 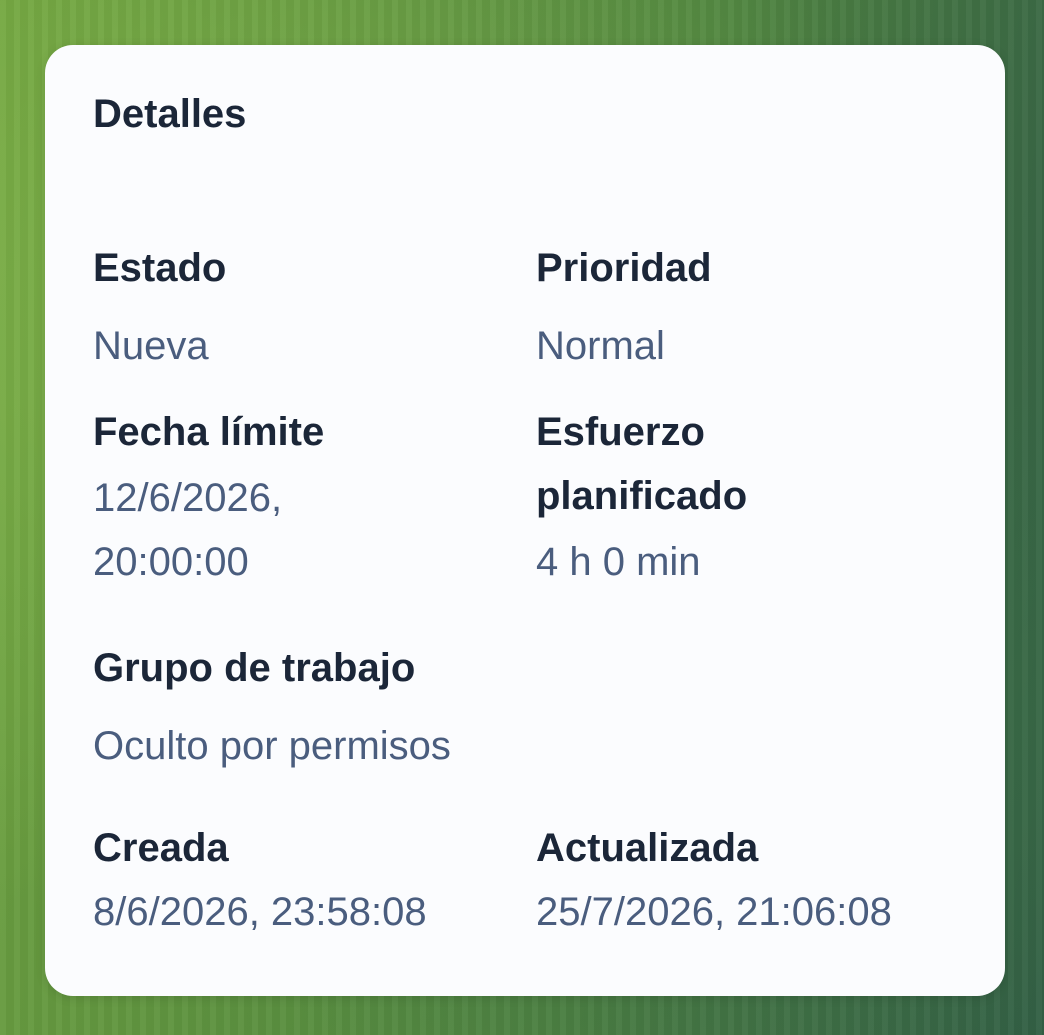 I want to click on prioridad-label: Prioridad, so click(x=624, y=268).